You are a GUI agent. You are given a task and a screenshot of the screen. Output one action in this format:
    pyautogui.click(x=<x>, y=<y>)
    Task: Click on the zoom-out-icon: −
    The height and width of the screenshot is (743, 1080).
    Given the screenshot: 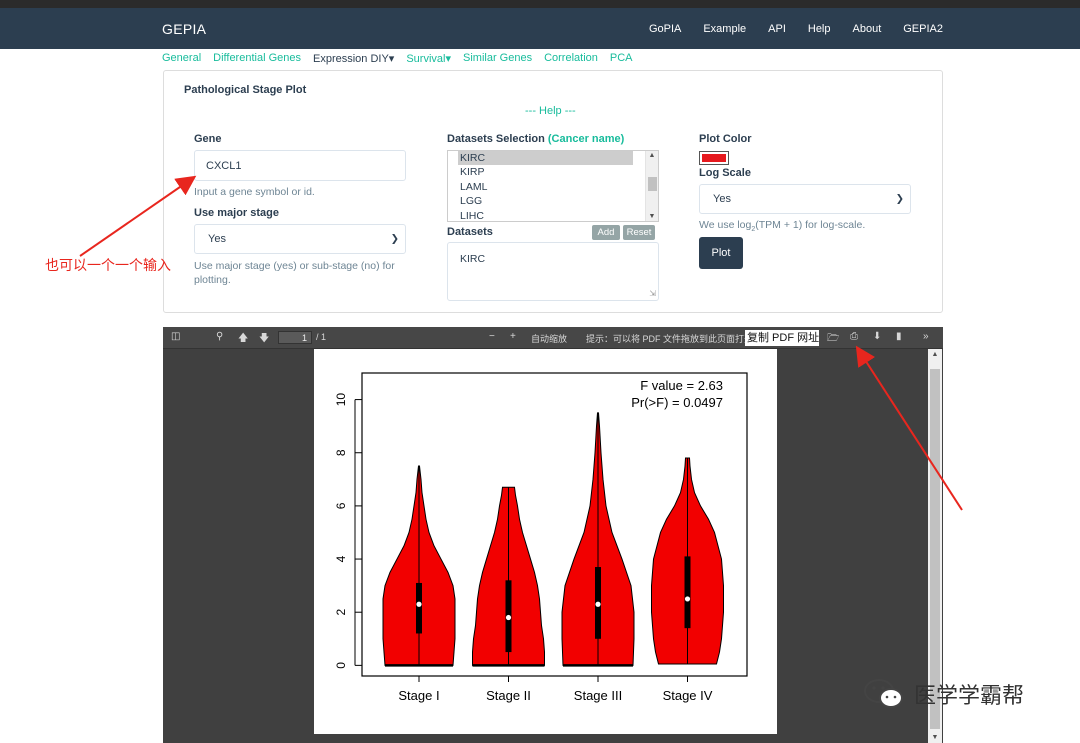 What is the action you would take?
    pyautogui.click(x=492, y=336)
    